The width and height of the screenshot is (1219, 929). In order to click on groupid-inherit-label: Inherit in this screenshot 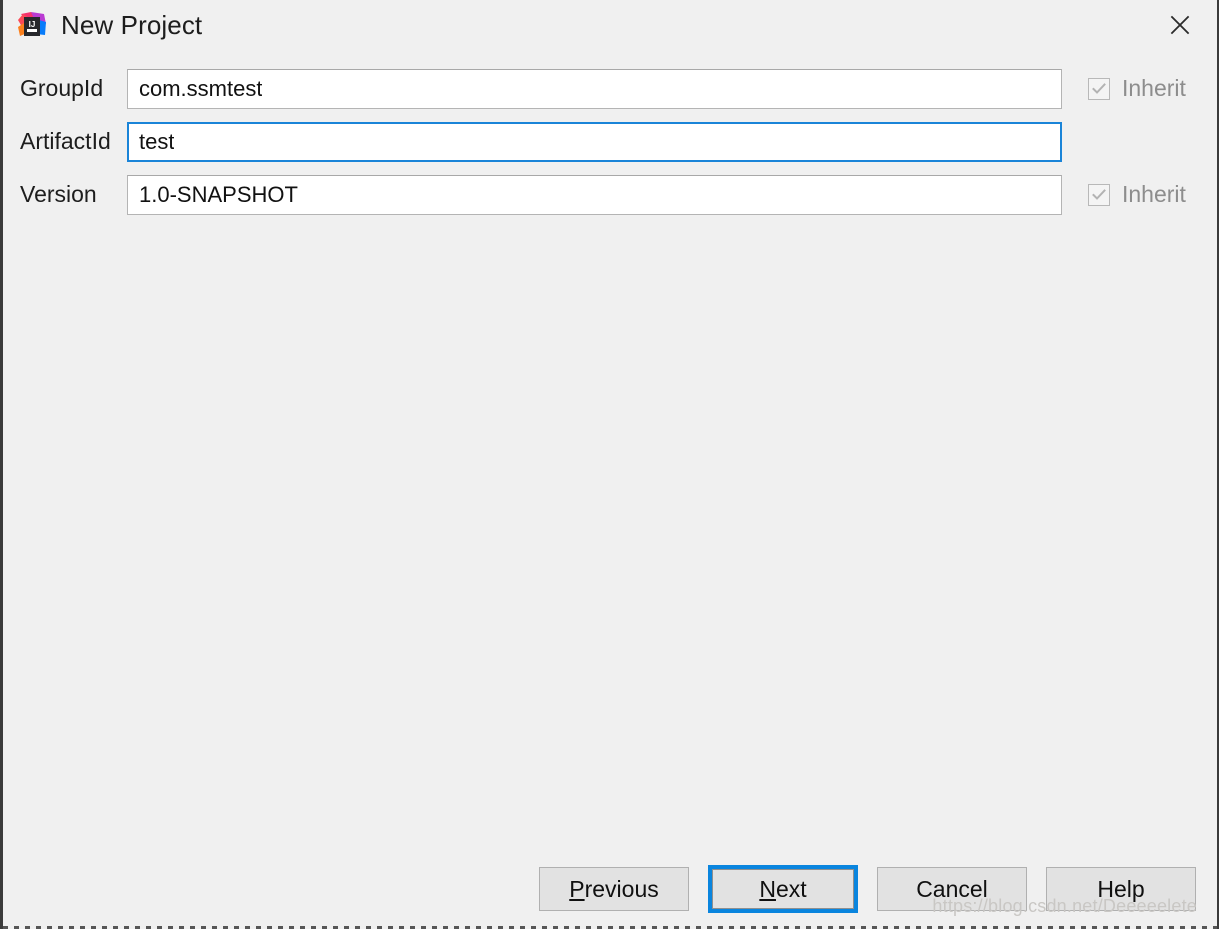, I will do `click(1154, 88)`.